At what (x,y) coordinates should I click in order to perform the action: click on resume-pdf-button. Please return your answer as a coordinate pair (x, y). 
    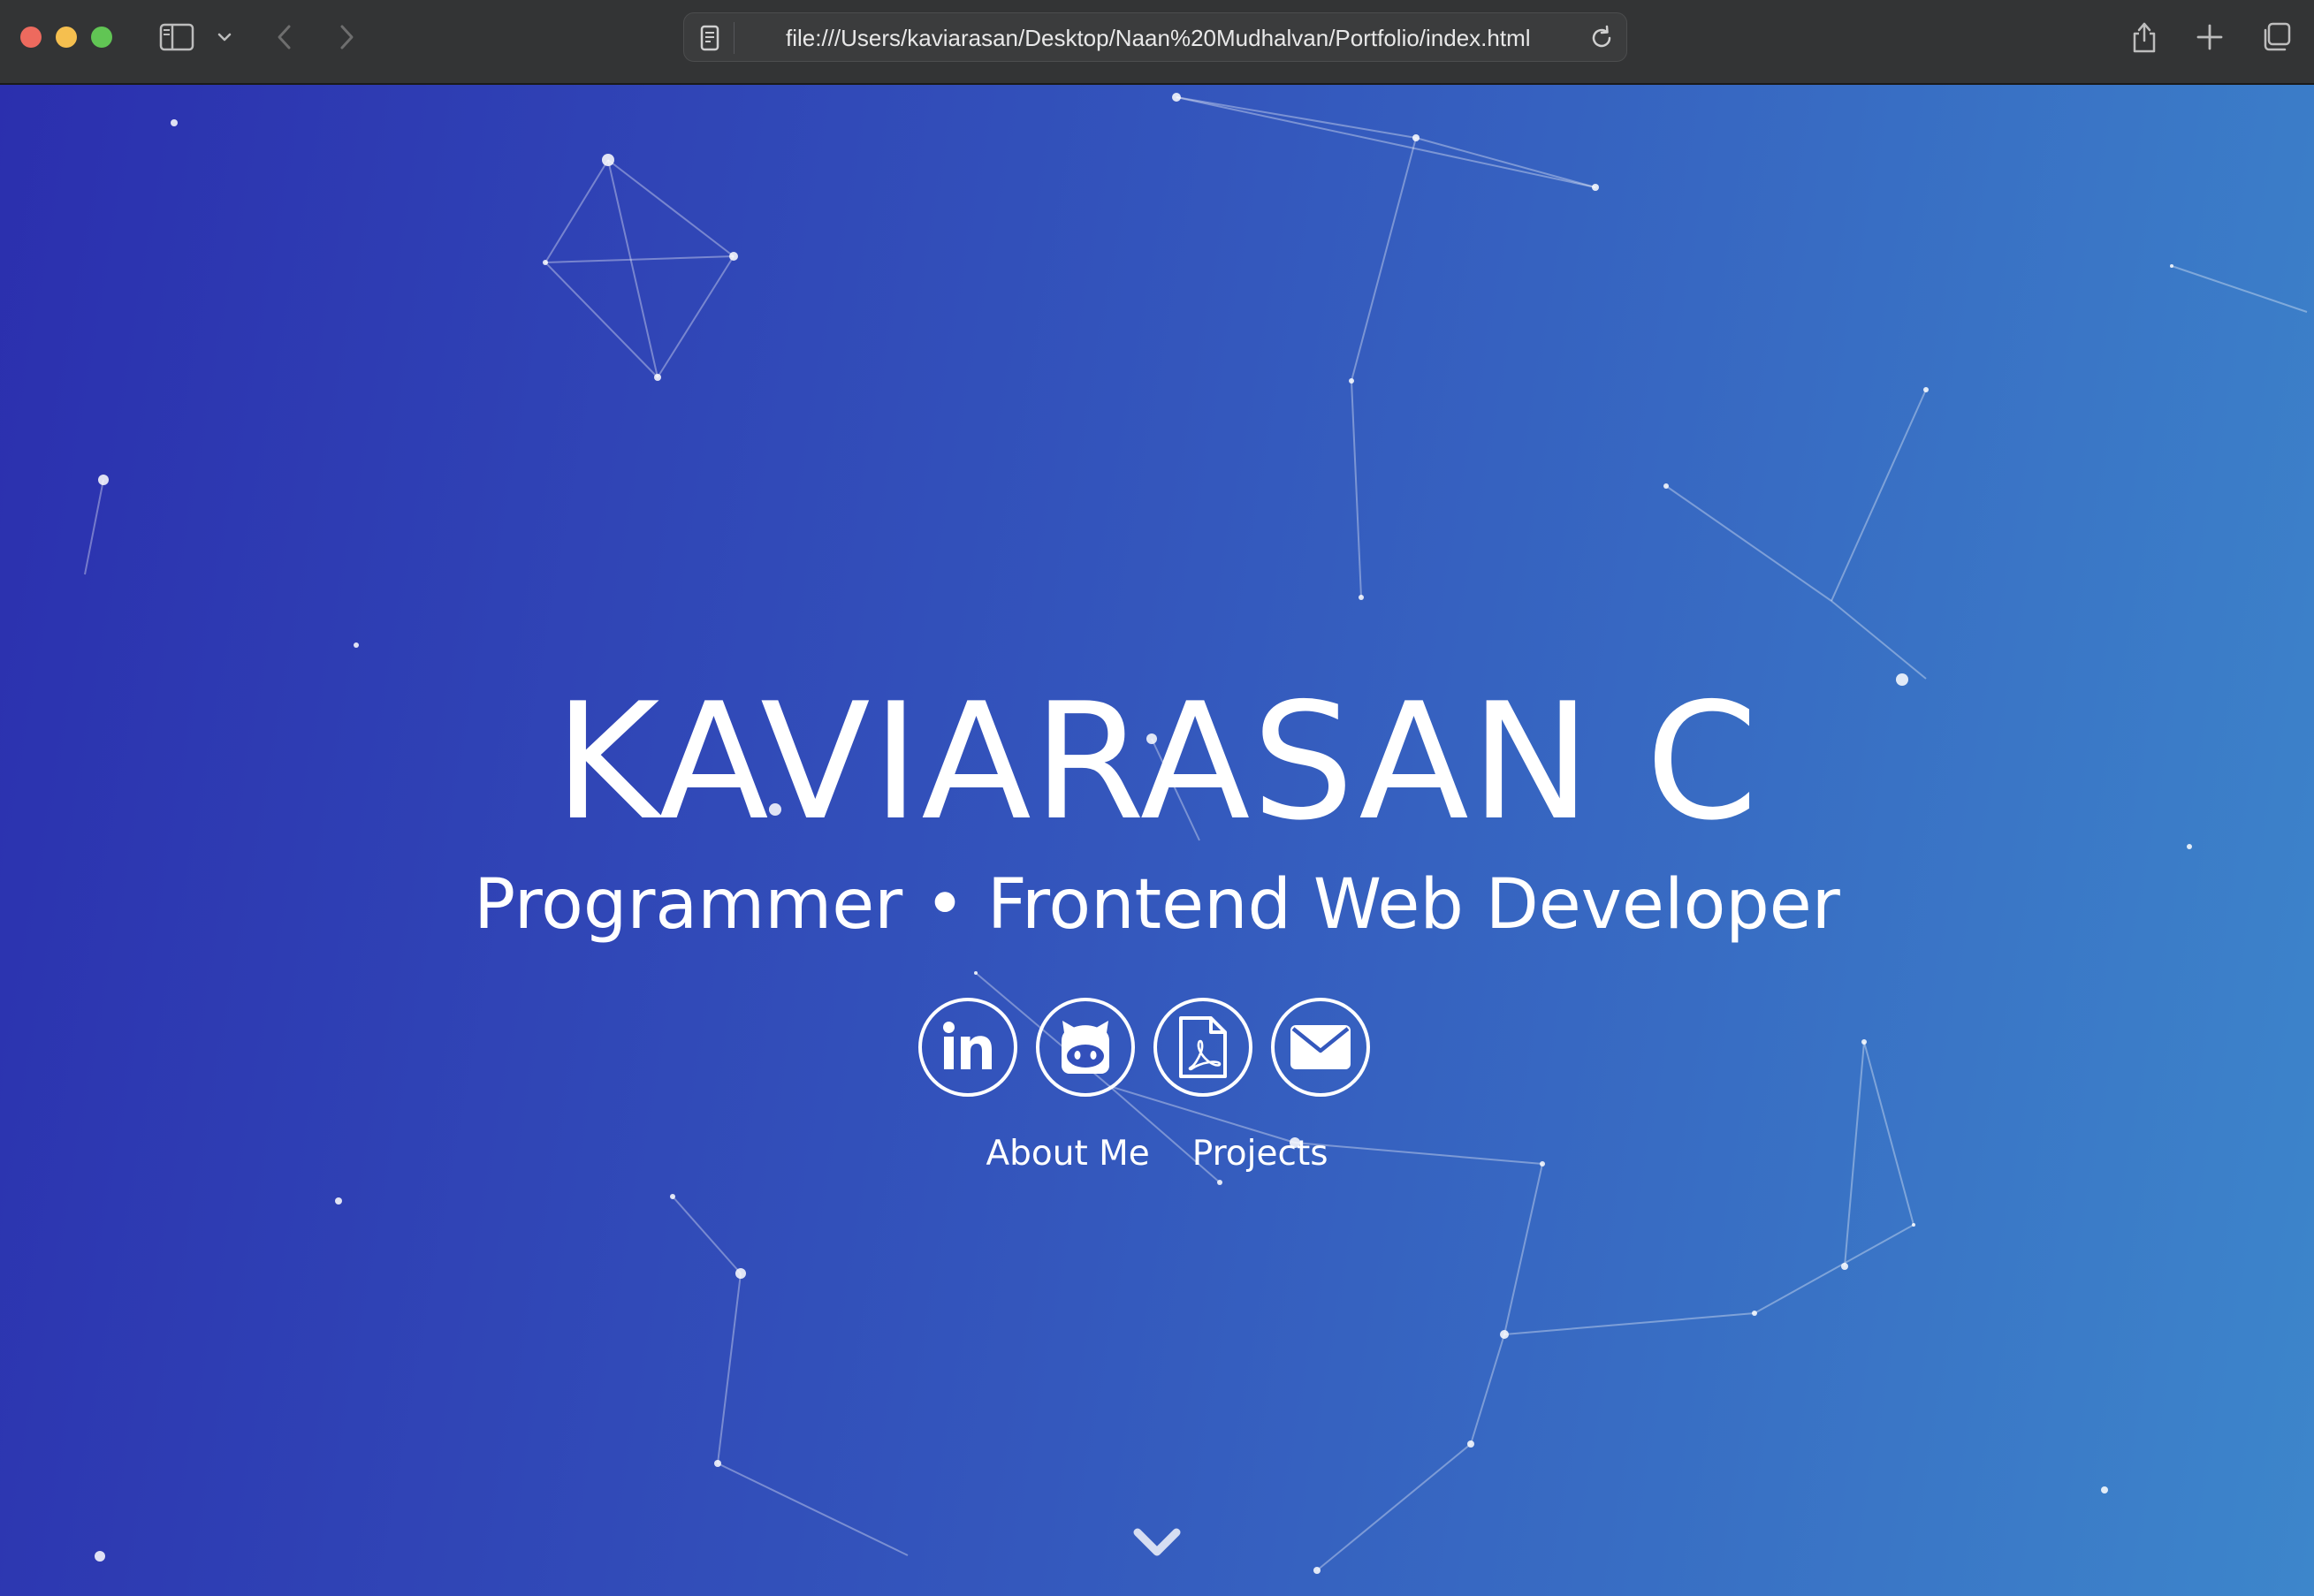
    Looking at the image, I should click on (1202, 1047).